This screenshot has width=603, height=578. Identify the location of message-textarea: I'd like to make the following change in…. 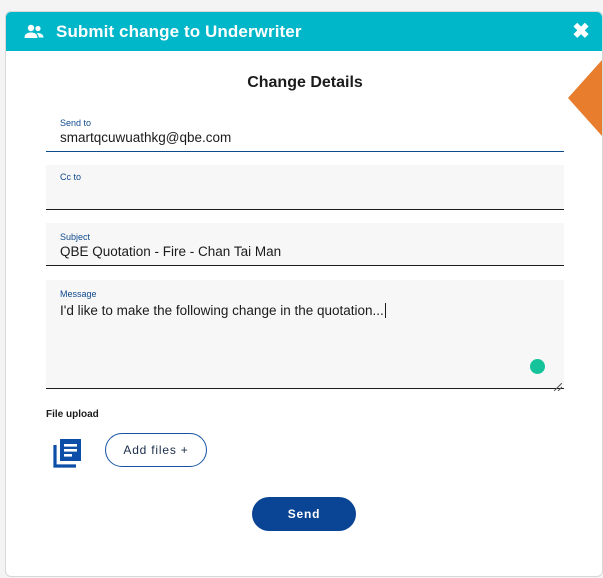
(305, 310).